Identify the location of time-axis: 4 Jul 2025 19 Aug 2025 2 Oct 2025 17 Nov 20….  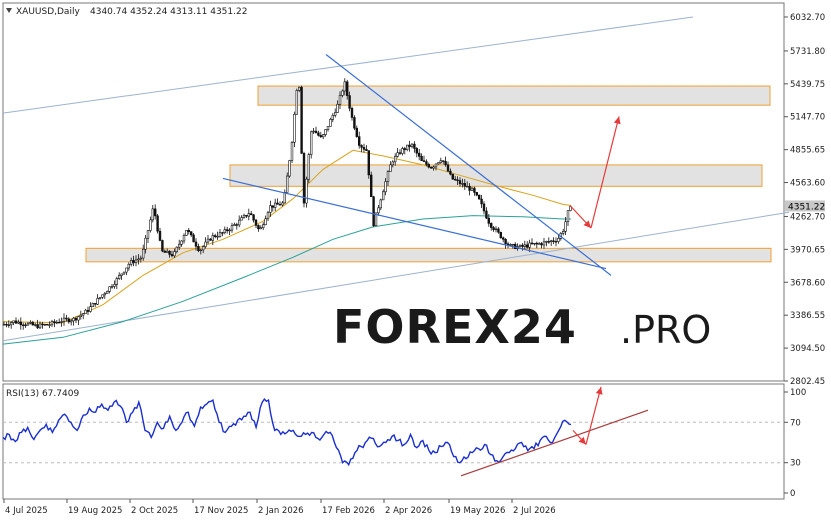
(279, 507).